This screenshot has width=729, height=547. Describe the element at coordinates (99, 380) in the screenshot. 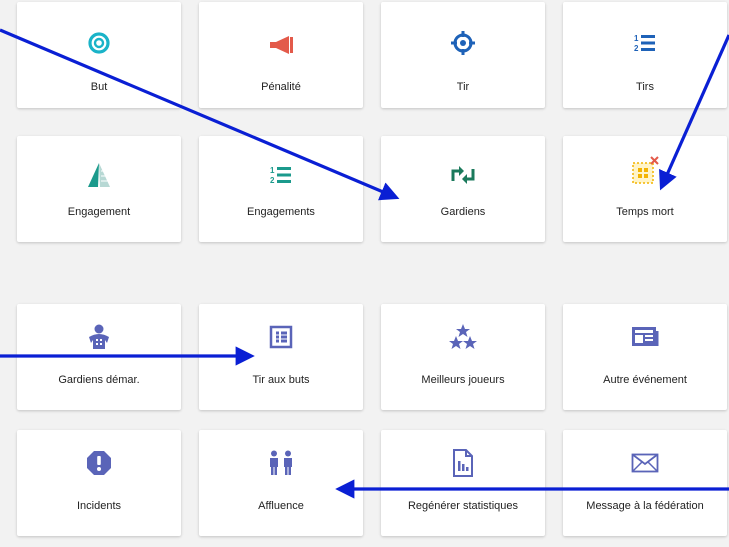

I see `tile-label: Gardiens démar.` at that location.